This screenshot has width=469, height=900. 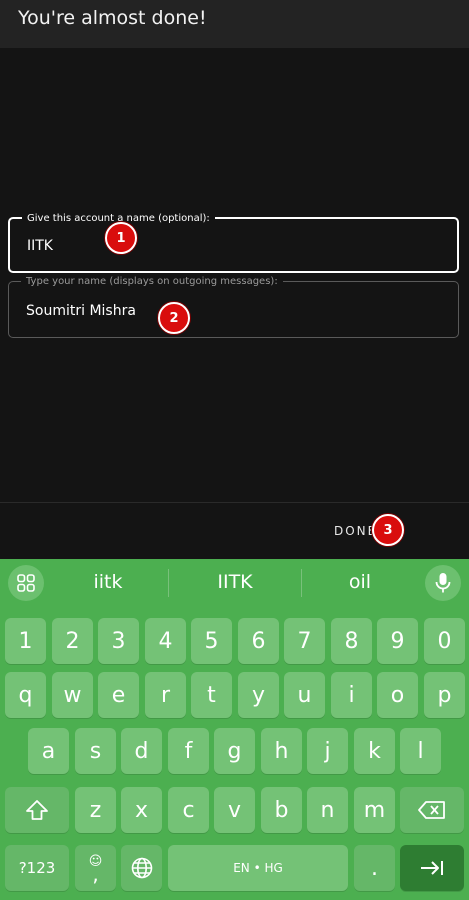 I want to click on key-t: t, so click(x=211, y=695).